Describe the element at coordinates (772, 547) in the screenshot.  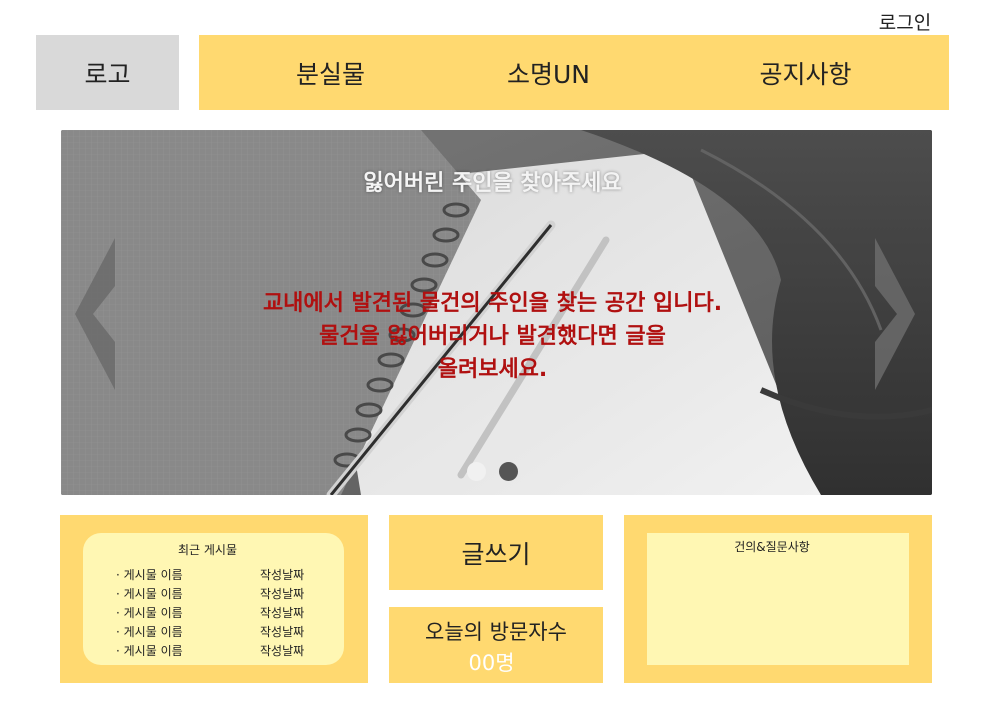
I see `qna-title: 건의&질문사항` at that location.